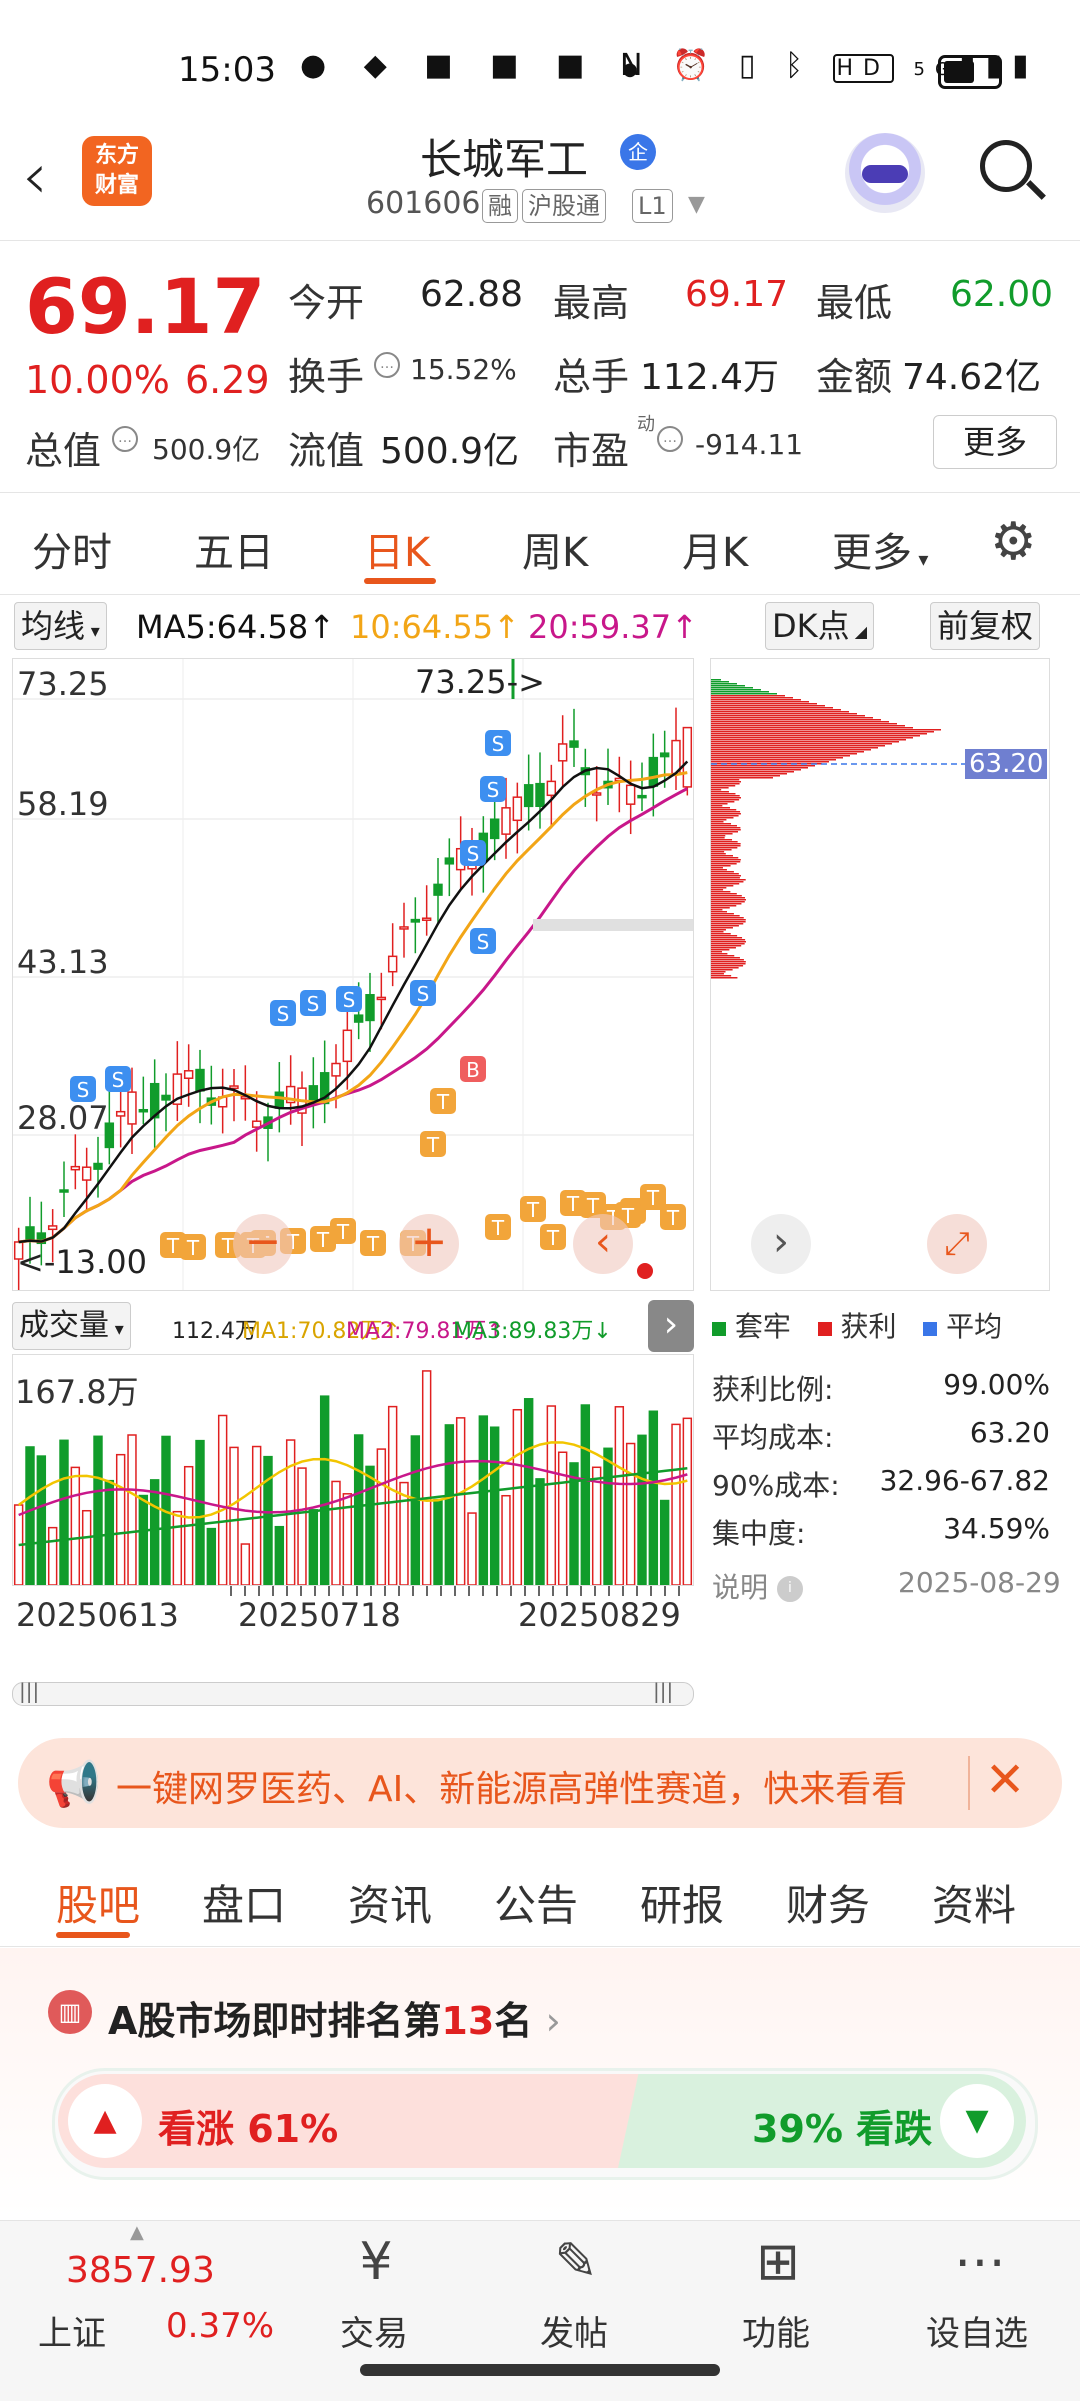  What do you see at coordinates (234, 549) in the screenshot?
I see `tab-five-day: 五日` at bounding box center [234, 549].